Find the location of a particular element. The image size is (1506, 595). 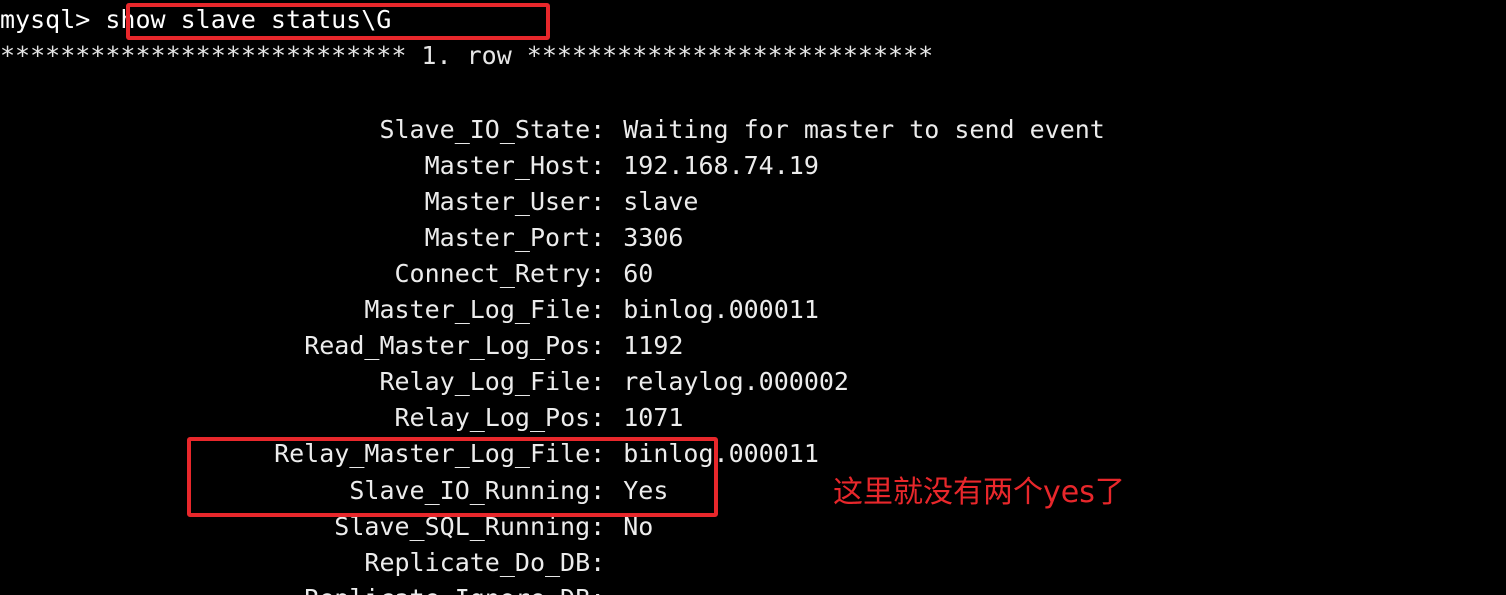

field-row: Relay_Master_Log_File: binlog.000011 is located at coordinates (753, 434).